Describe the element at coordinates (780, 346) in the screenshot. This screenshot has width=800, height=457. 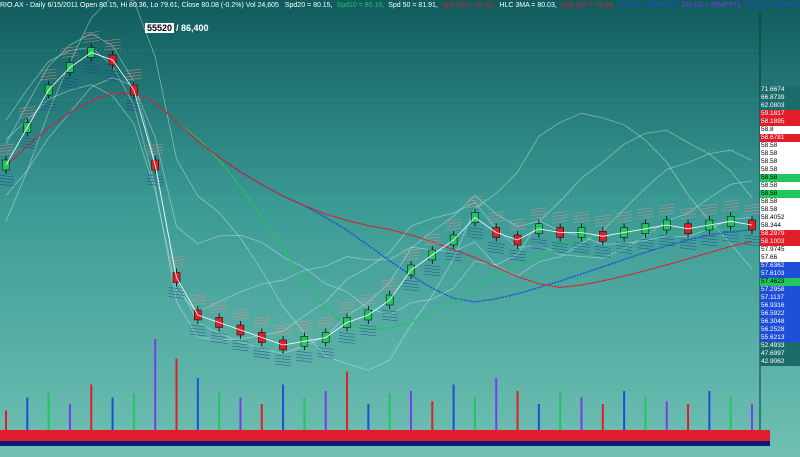
I see `price-label: 52.4933` at that location.